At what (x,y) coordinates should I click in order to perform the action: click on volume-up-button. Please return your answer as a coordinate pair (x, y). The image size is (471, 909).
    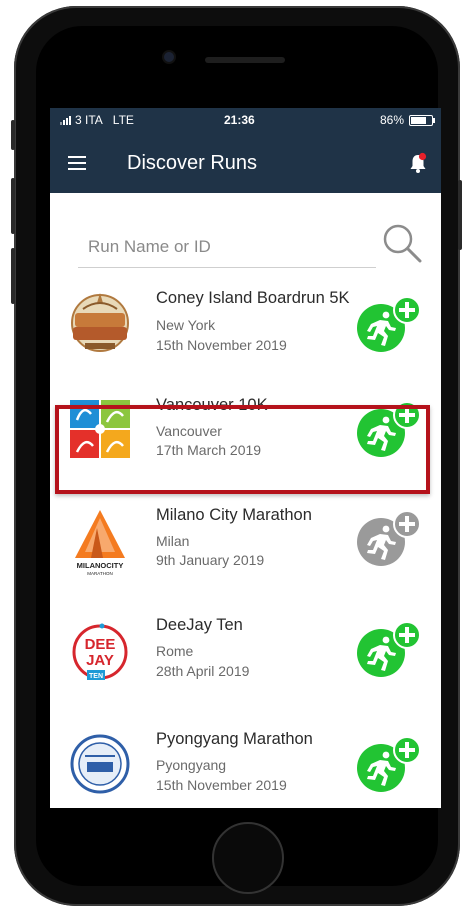
    Looking at the image, I should click on (13, 206).